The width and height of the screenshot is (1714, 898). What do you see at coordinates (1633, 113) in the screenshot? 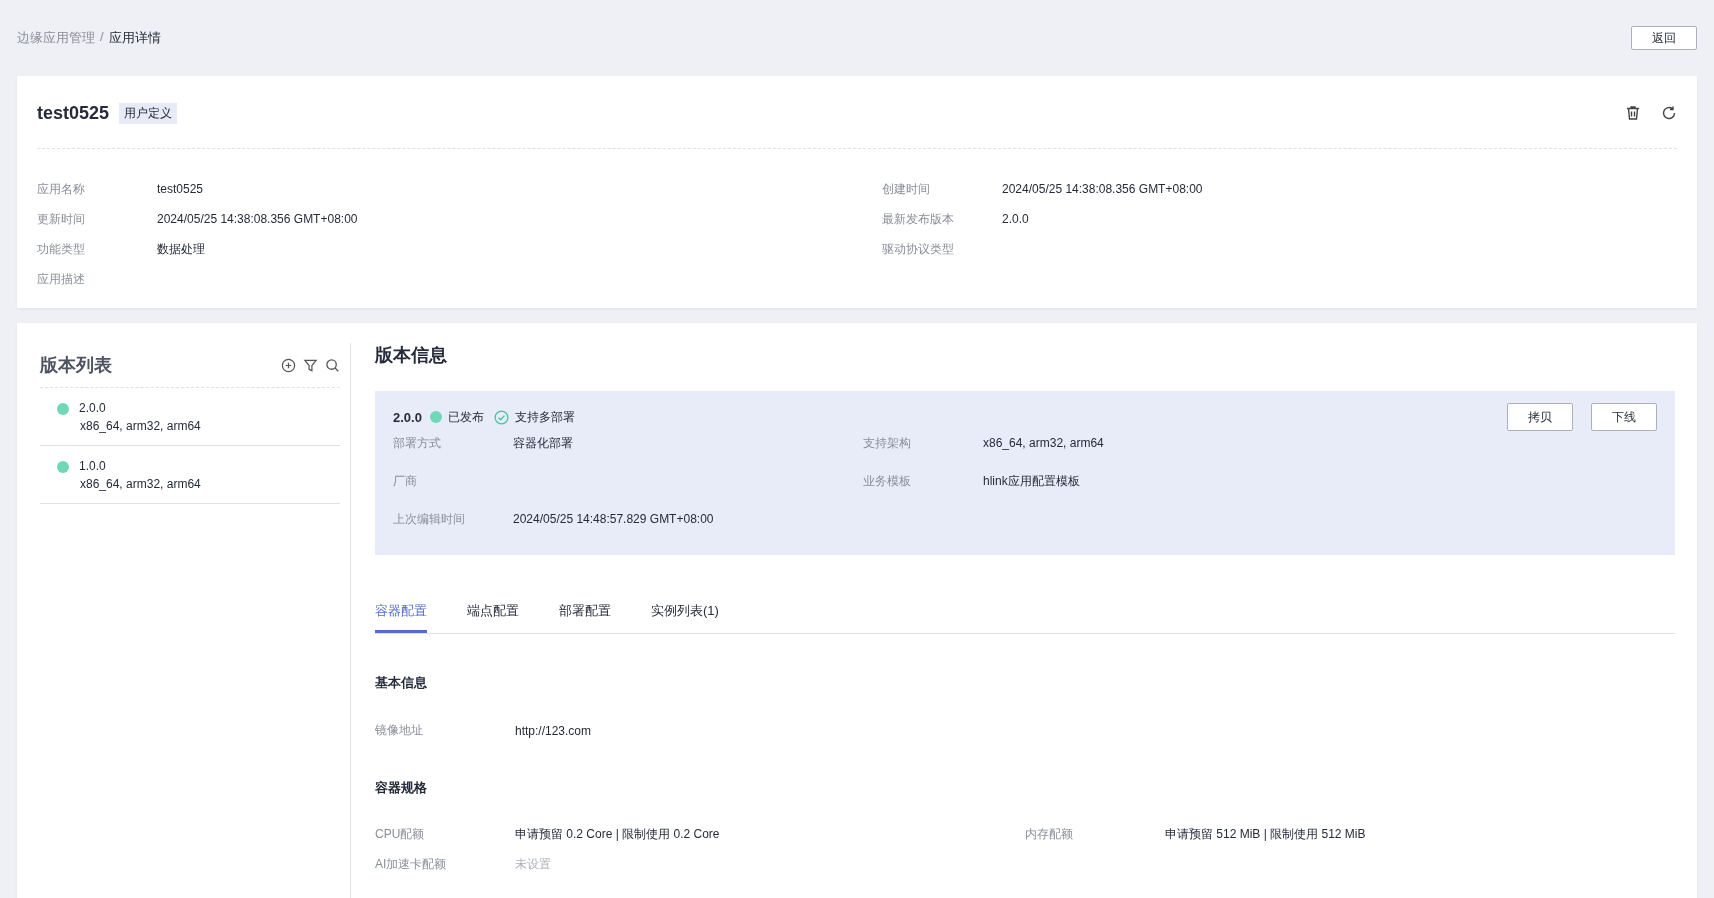
I see `delete-icon` at bounding box center [1633, 113].